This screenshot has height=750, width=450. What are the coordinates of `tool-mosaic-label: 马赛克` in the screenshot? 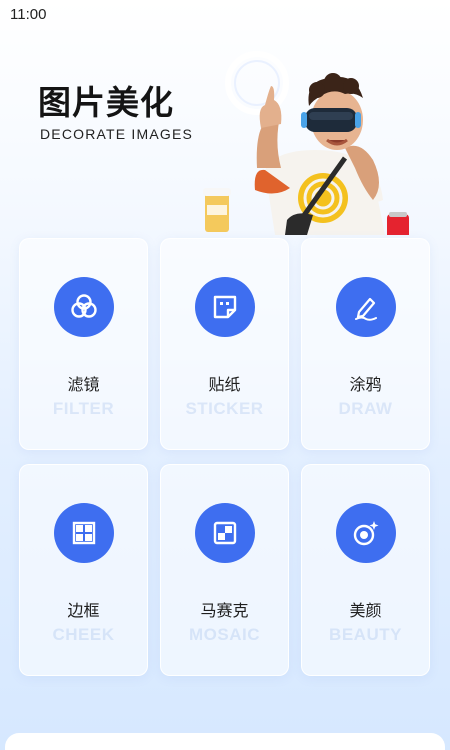 It's located at (224, 610).